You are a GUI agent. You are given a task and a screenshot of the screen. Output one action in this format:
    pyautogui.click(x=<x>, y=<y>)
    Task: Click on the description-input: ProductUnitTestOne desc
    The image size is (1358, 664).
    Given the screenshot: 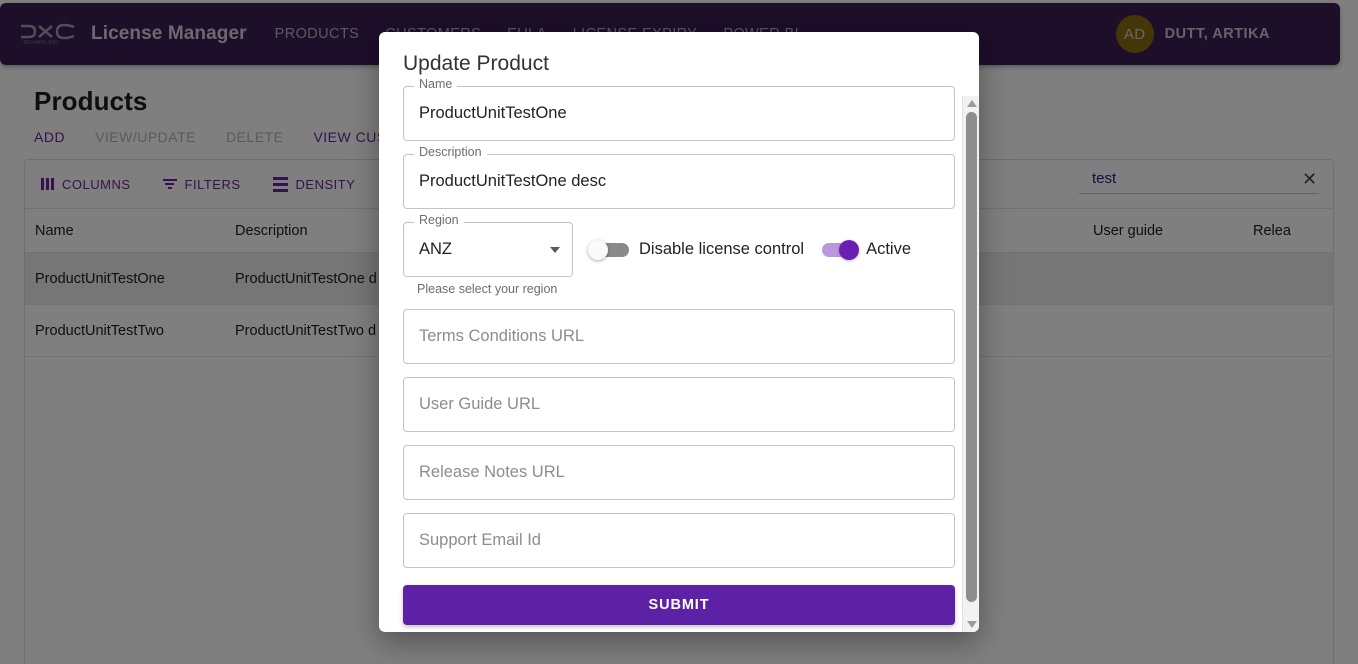 What is the action you would take?
    pyautogui.click(x=679, y=181)
    